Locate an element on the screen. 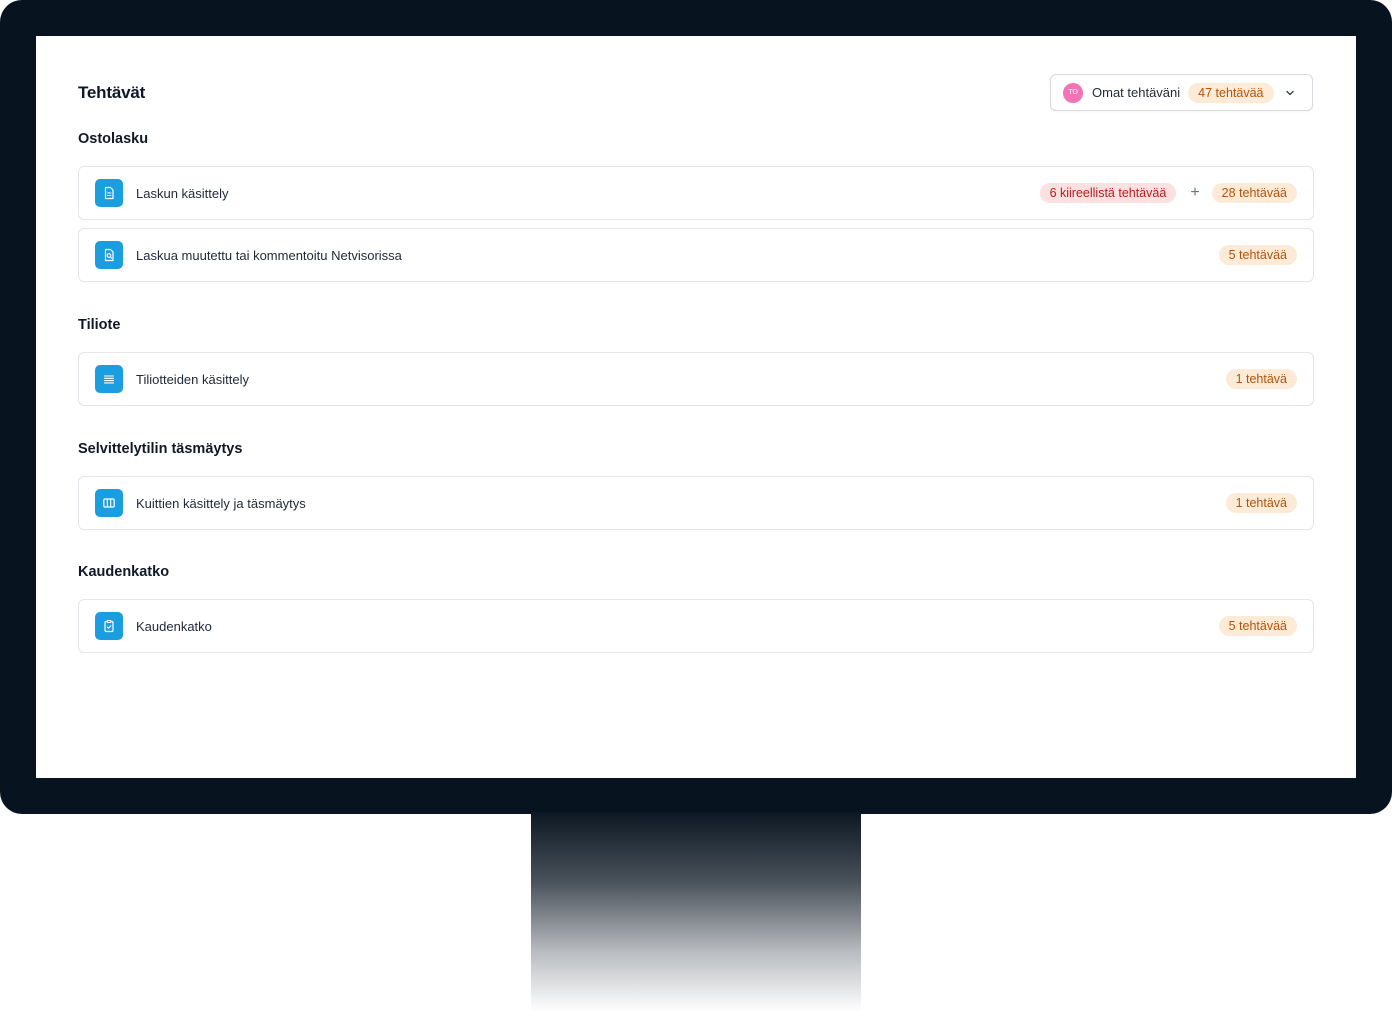  section-title-tiliote: Tiliote is located at coordinates (99, 325).